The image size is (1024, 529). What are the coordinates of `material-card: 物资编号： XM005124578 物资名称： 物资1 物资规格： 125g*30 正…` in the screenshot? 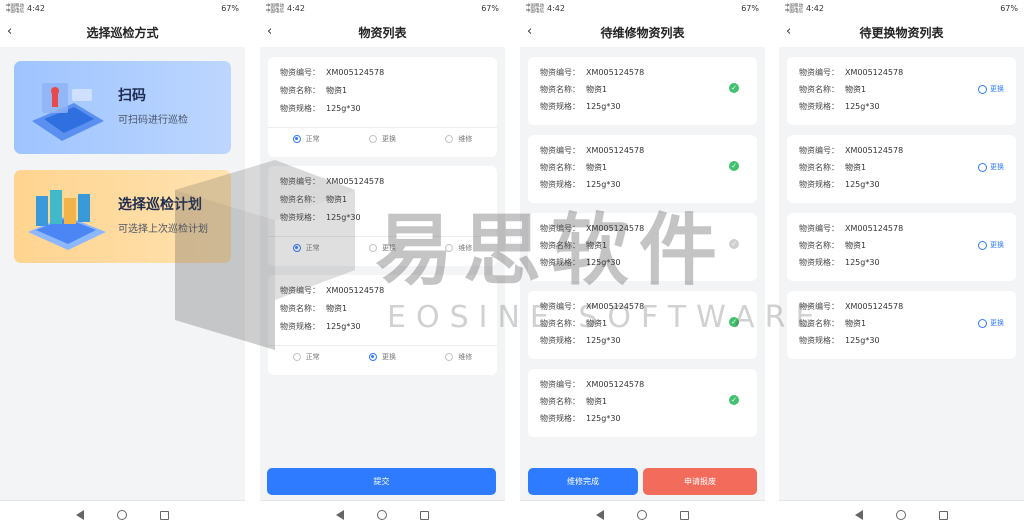 It's located at (382, 325).